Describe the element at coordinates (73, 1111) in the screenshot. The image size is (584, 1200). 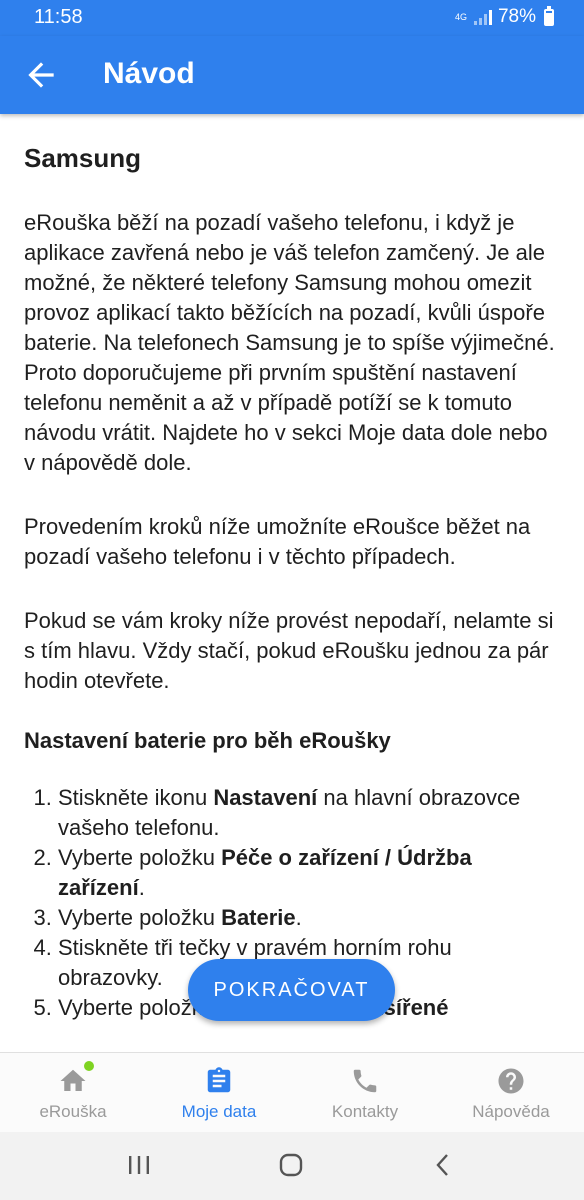
I see `nav-label: eRouška` at that location.